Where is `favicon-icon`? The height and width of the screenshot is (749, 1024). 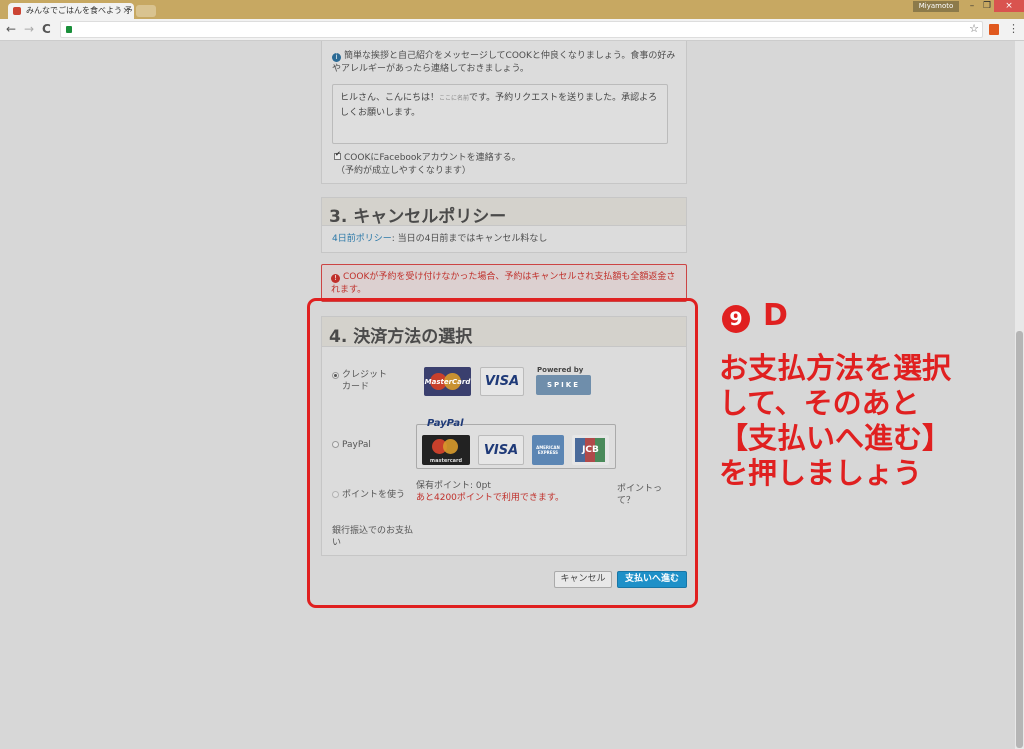
favicon-icon is located at coordinates (17, 11).